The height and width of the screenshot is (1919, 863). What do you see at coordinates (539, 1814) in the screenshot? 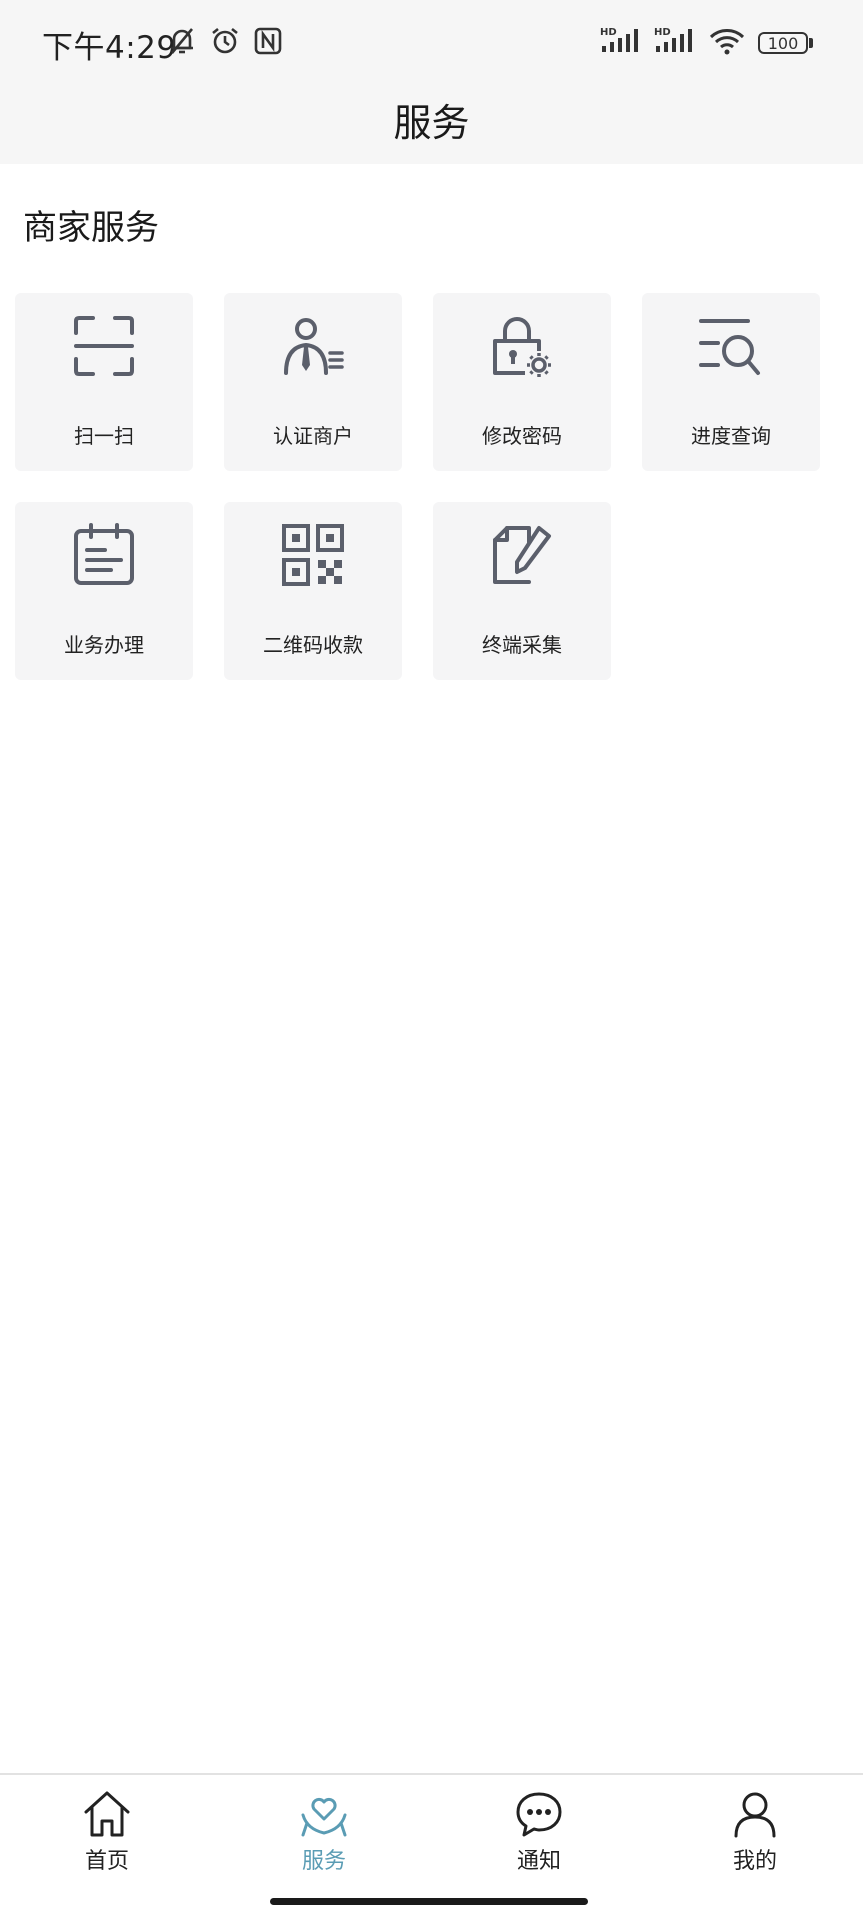
I see `chat-bubble-icon` at bounding box center [539, 1814].